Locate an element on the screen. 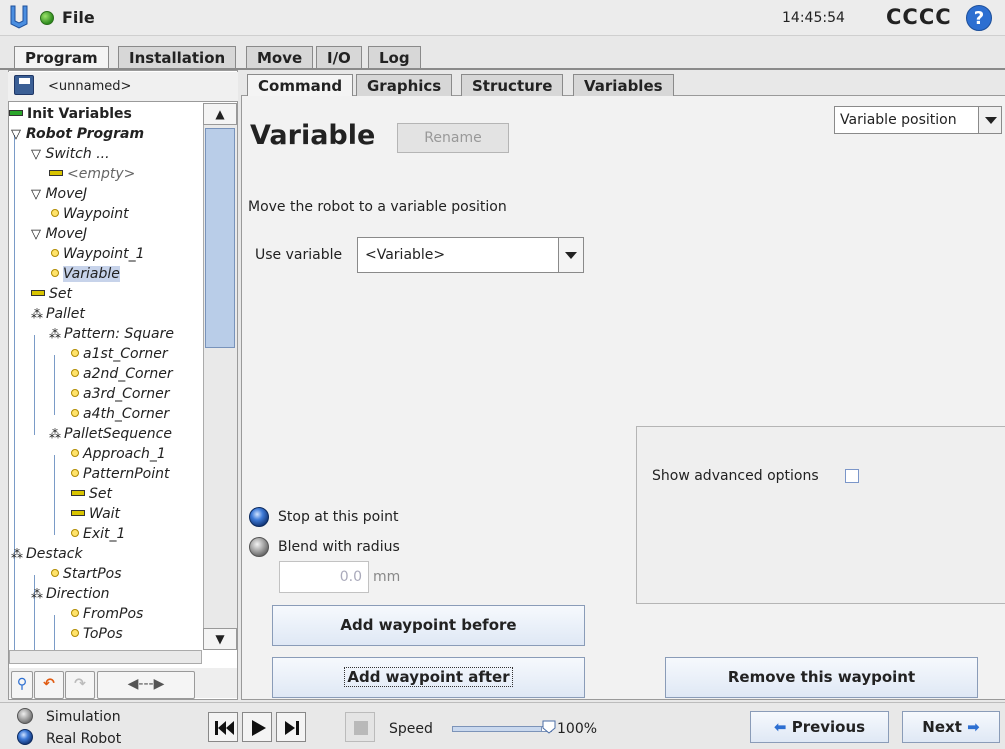 The width and height of the screenshot is (1005, 749). arrow-right-icon: ➡ is located at coordinates (973, 727).